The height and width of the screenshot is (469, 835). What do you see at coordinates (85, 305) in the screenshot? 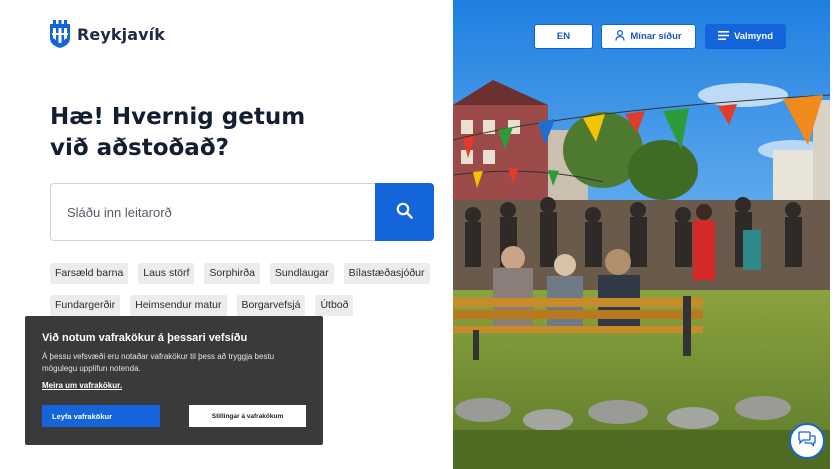
I see `quick-link-tag: Fundargerðir` at bounding box center [85, 305].